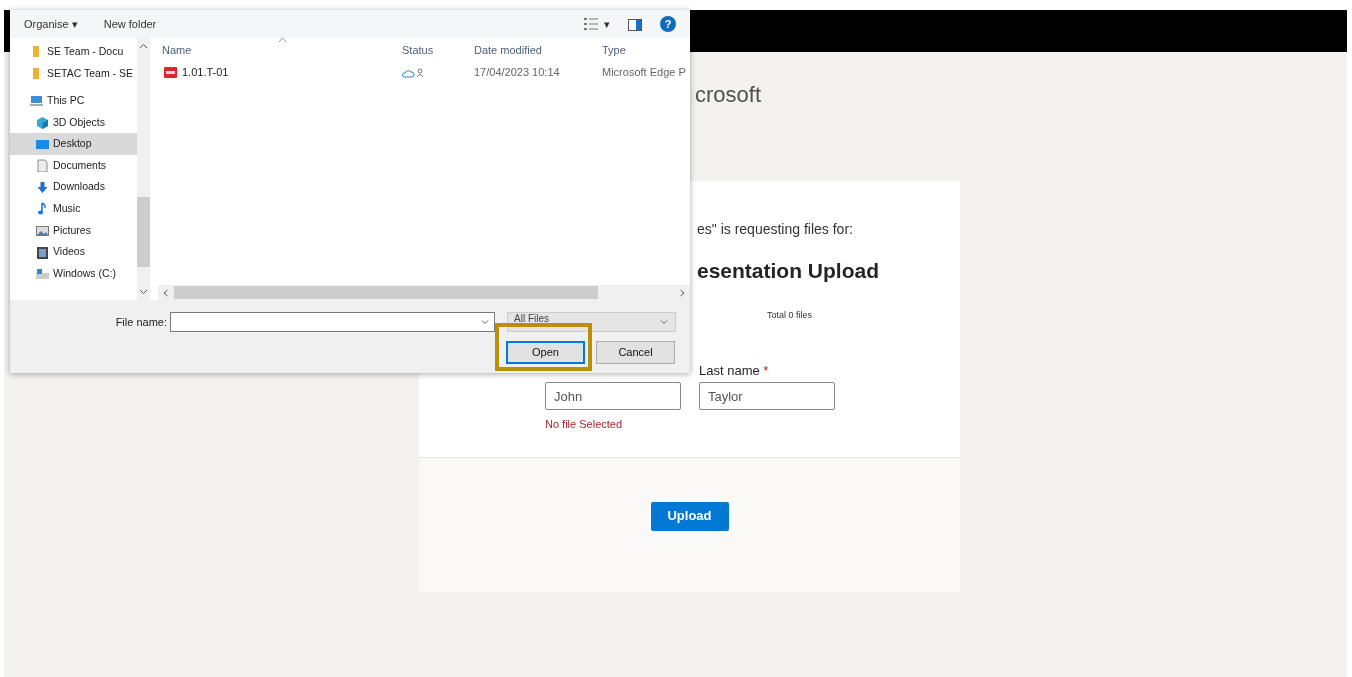  What do you see at coordinates (613, 396) in the screenshot?
I see `first-name-field: John` at bounding box center [613, 396].